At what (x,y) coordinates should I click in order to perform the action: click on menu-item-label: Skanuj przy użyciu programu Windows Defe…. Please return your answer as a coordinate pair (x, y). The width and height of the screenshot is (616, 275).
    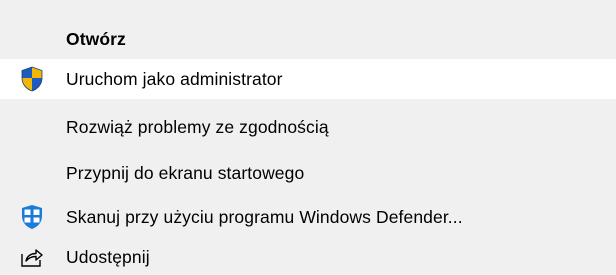
    Looking at the image, I should click on (264, 216).